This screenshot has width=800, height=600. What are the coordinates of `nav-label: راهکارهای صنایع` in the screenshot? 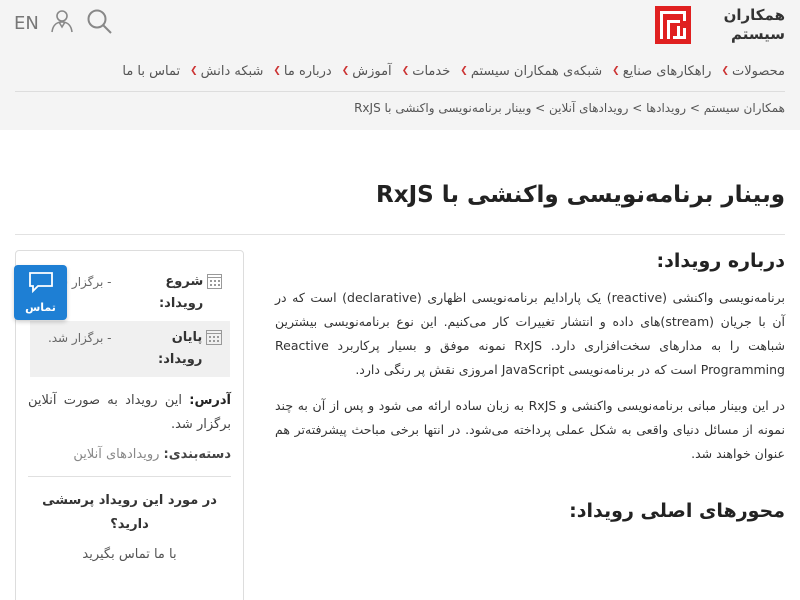 It's located at (667, 71).